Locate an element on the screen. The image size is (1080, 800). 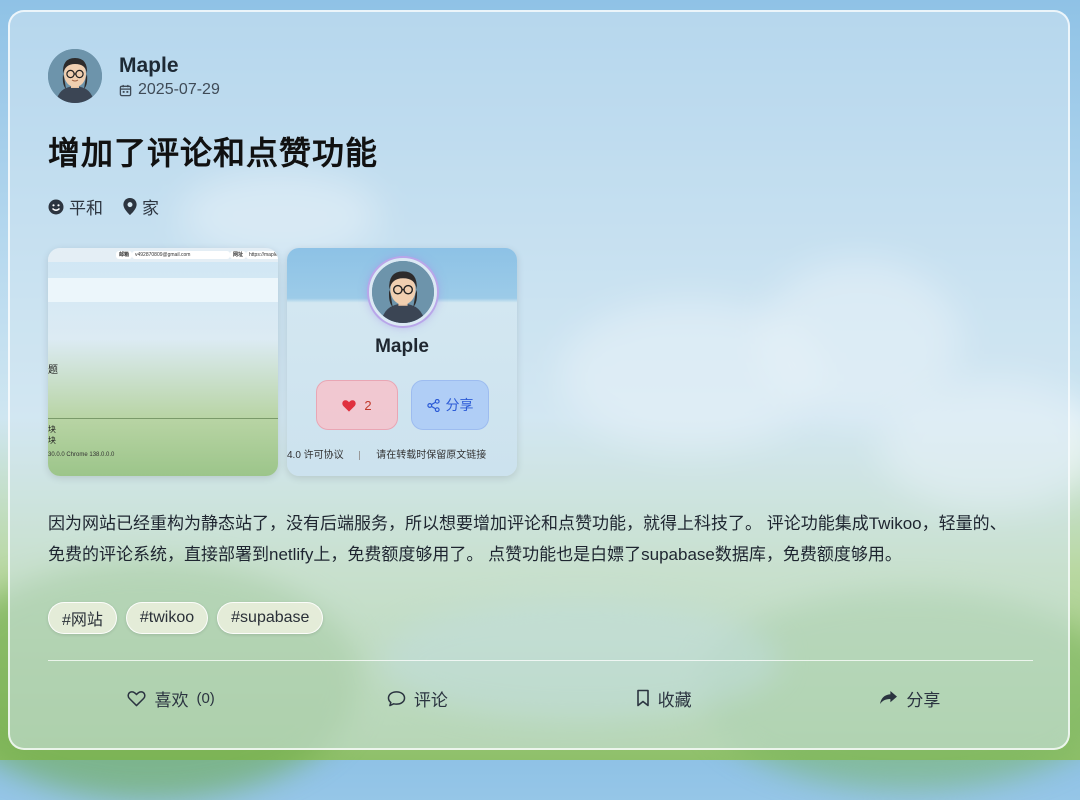
action-bar: 喜欢 (0) 评论 收藏 分享 is located at coordinates (540, 698).